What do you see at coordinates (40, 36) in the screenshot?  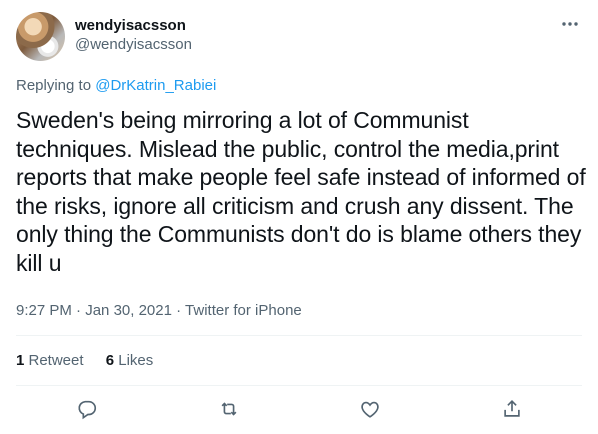 I see `avatar` at bounding box center [40, 36].